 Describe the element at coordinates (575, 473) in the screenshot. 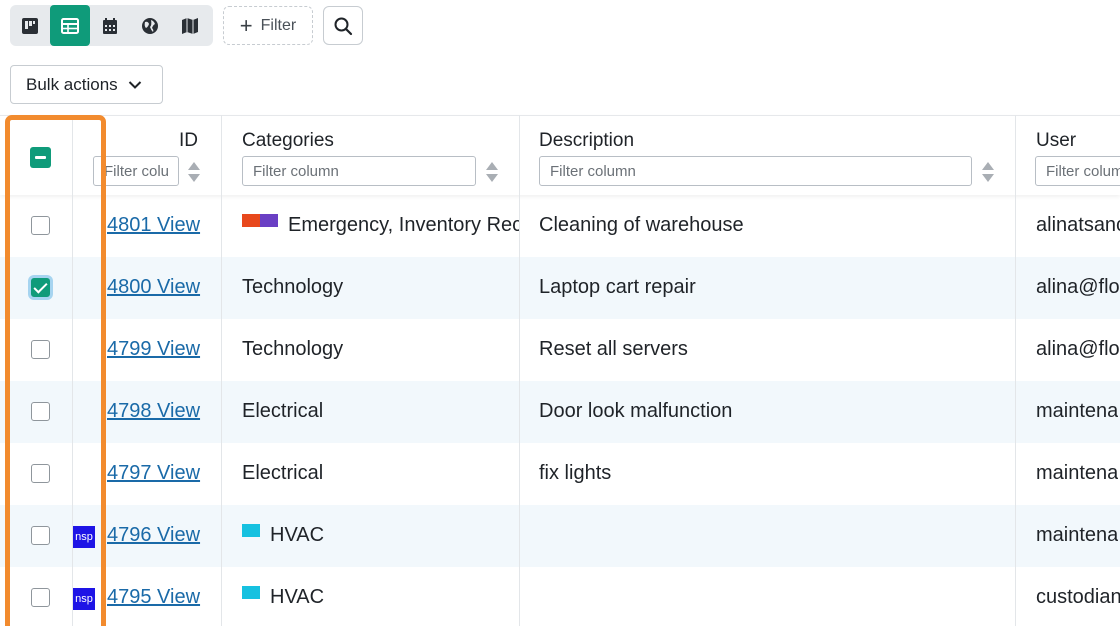

I see `row-description-cell: fix lights` at that location.